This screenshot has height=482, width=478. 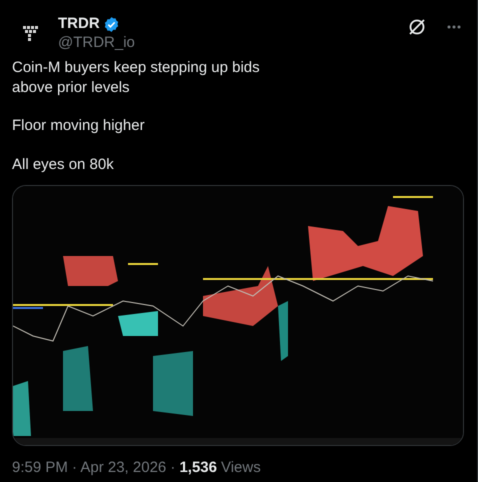 I want to click on author-handle: @TRDR_io, so click(x=222, y=42).